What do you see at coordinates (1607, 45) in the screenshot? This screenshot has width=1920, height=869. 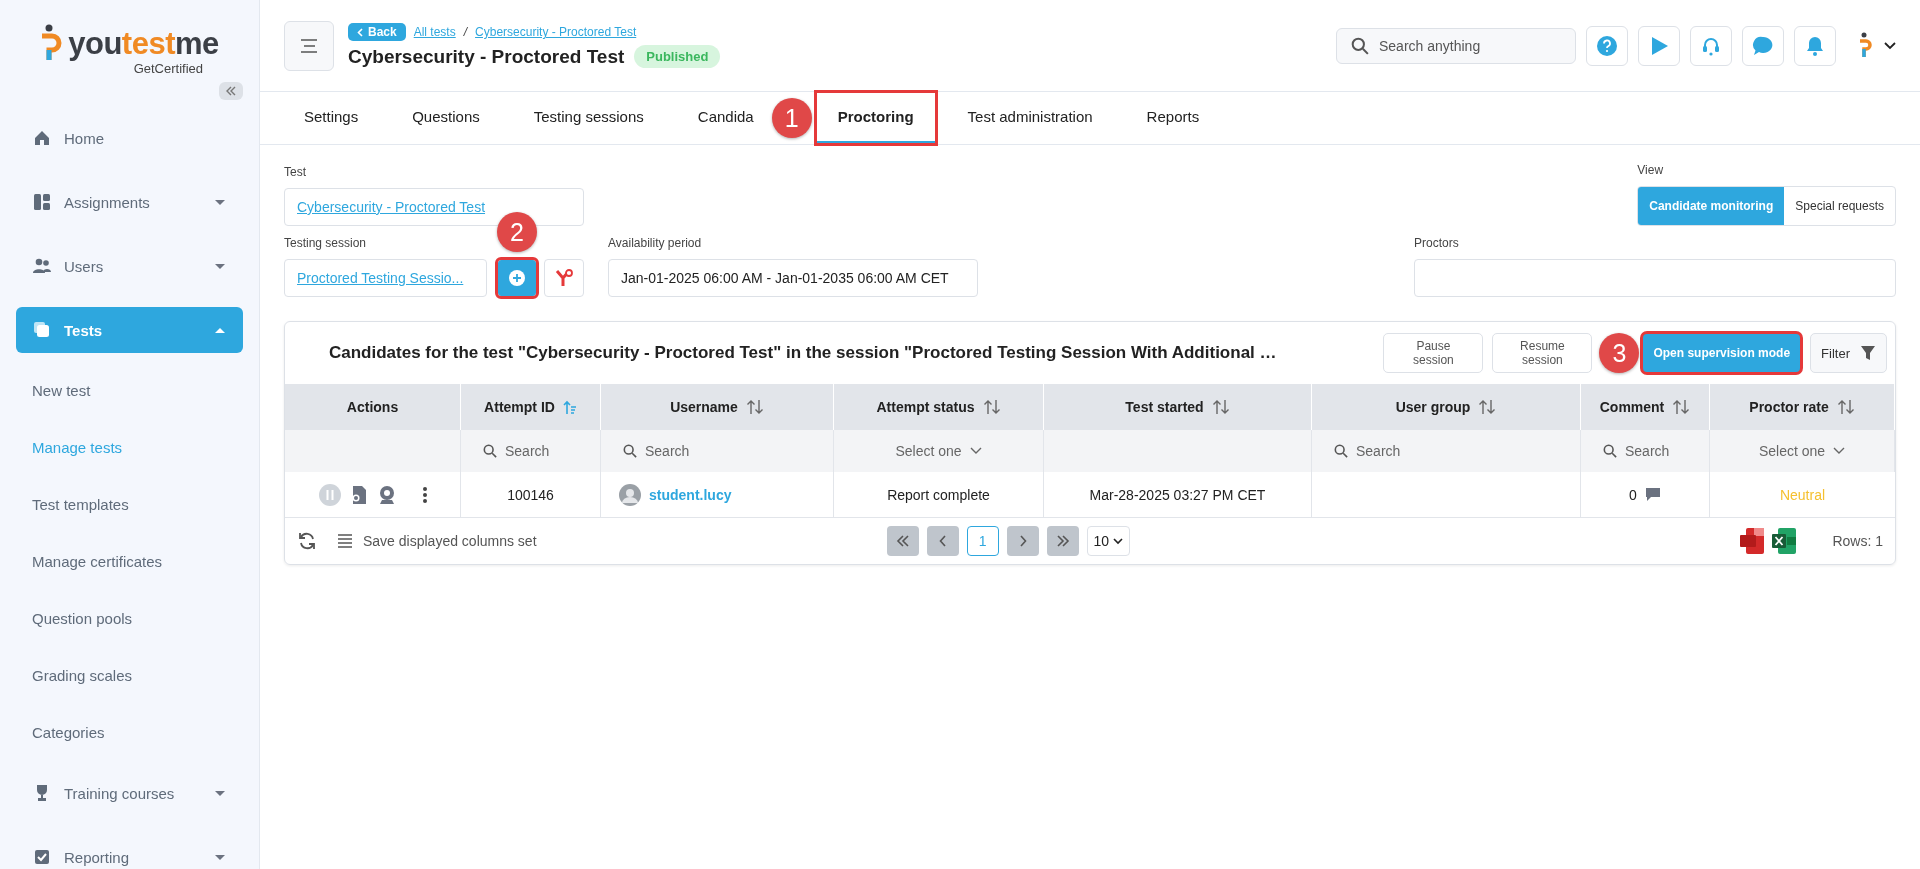 I see `help-button` at bounding box center [1607, 45].